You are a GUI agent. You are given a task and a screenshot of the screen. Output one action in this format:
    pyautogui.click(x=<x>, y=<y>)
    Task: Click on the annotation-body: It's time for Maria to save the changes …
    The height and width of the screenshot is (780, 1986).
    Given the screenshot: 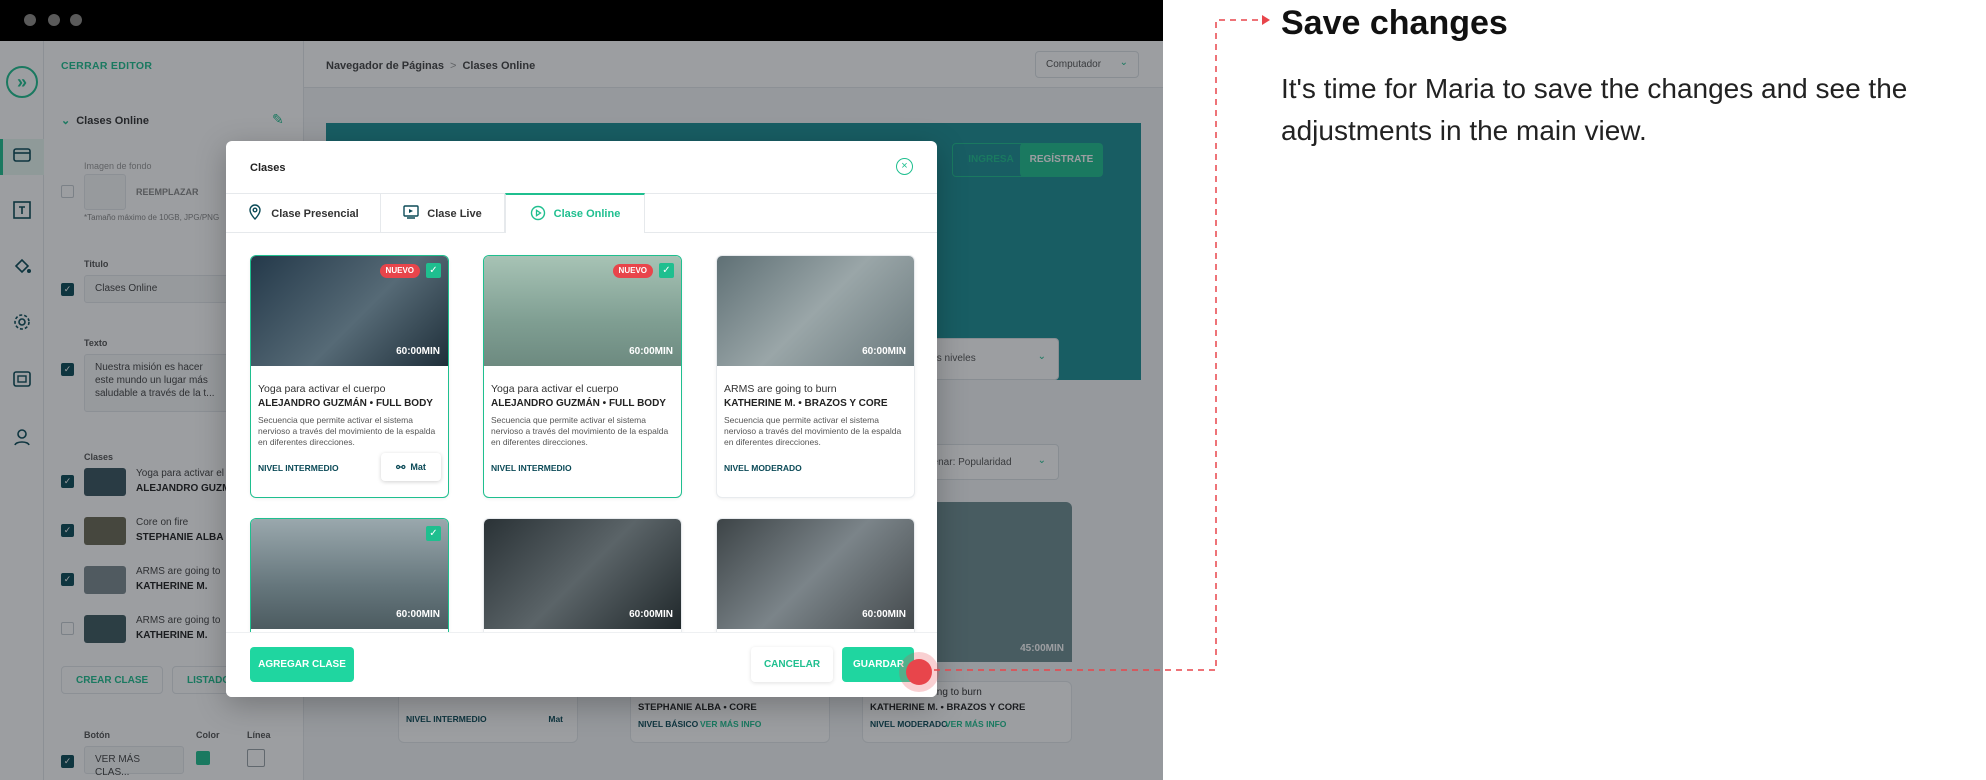 What is the action you would take?
    pyautogui.click(x=1594, y=109)
    